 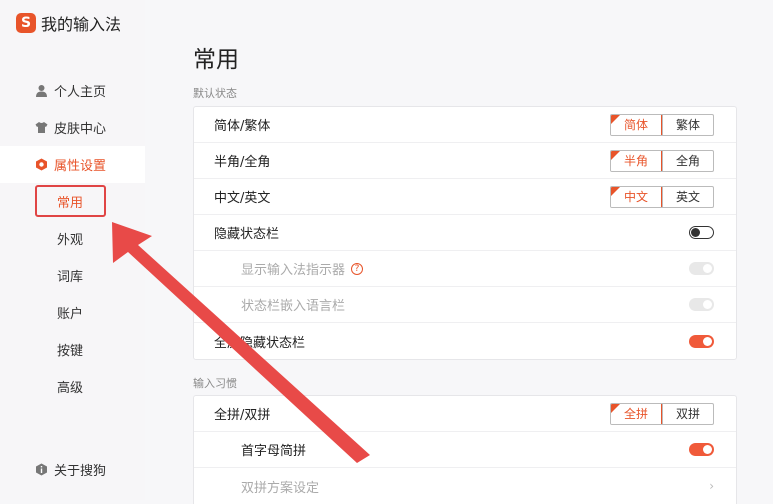 What do you see at coordinates (242, 162) in the screenshot?
I see `setting-label: 半角/全角` at bounding box center [242, 162].